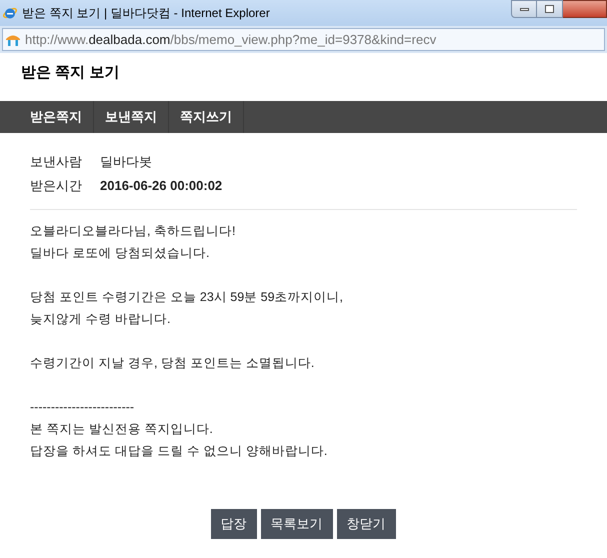 The height and width of the screenshot is (558, 607). What do you see at coordinates (13, 39) in the screenshot?
I see `site-icon` at bounding box center [13, 39].